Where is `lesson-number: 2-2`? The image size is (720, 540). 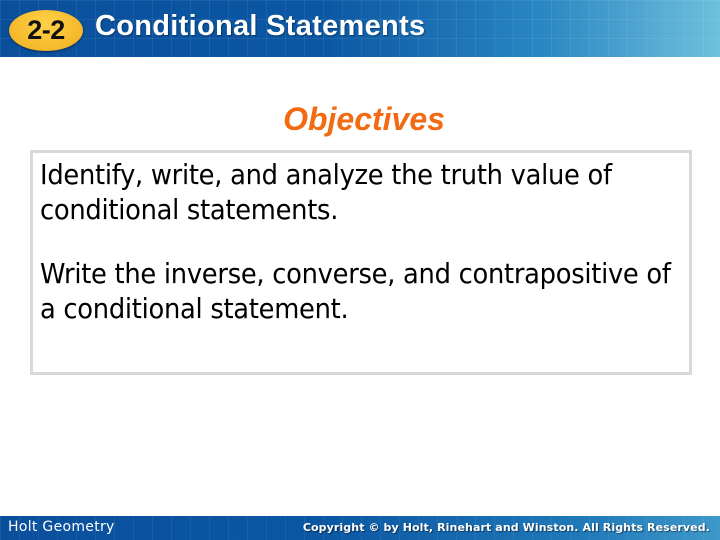 lesson-number: 2-2 is located at coordinates (46, 30).